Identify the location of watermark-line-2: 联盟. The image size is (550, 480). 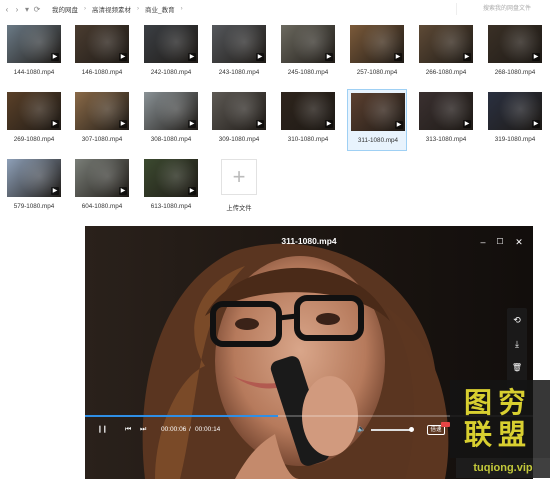
(498, 434).